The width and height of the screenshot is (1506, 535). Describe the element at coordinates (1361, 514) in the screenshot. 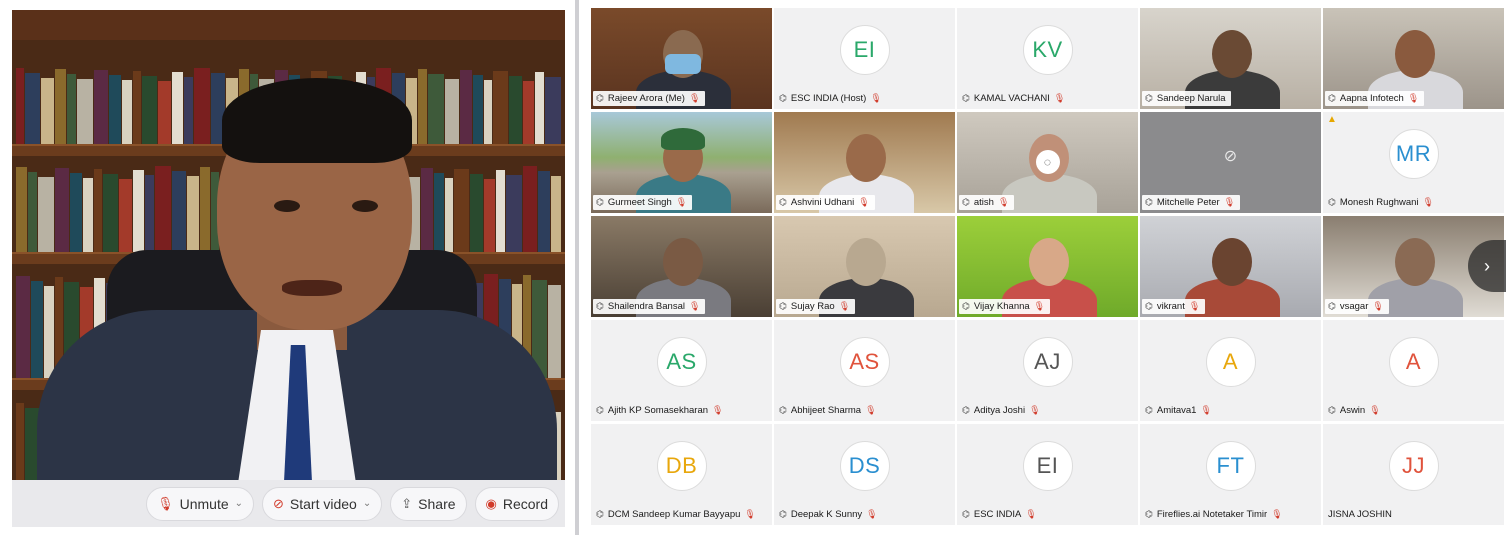

I see `participant-name-tag: JISNA JOSHIN` at that location.